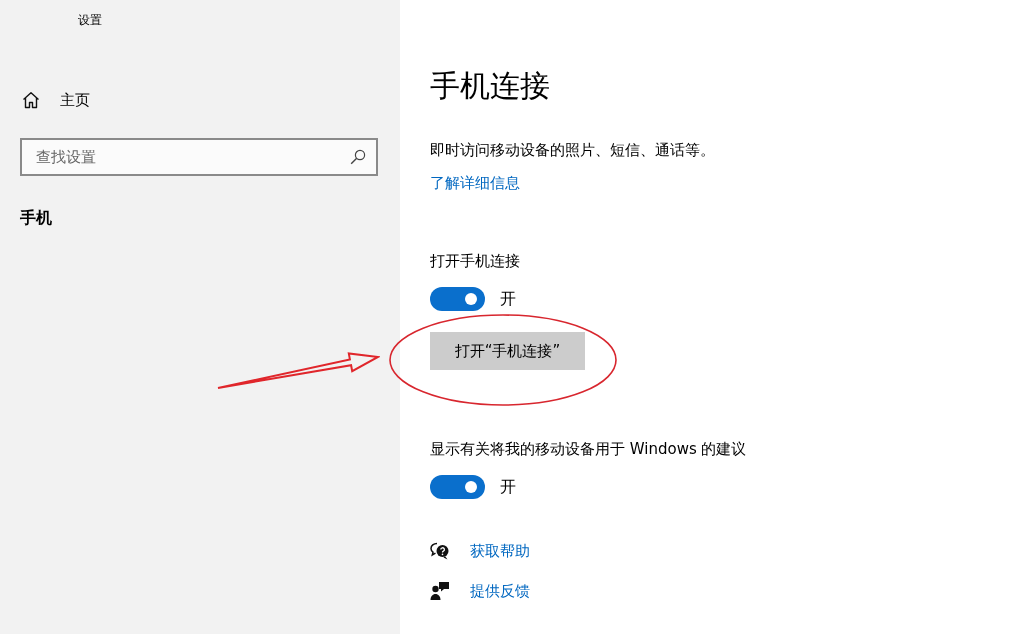  What do you see at coordinates (36, 218) in the screenshot?
I see `section-heading: 手机` at bounding box center [36, 218].